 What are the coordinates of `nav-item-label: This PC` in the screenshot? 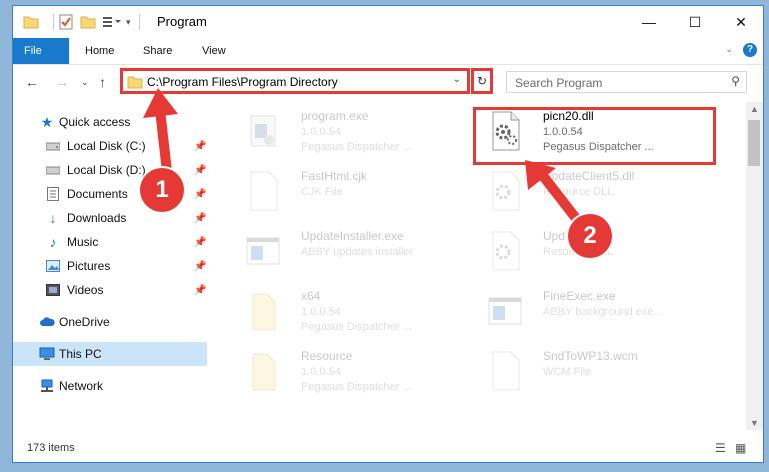 It's located at (80, 354).